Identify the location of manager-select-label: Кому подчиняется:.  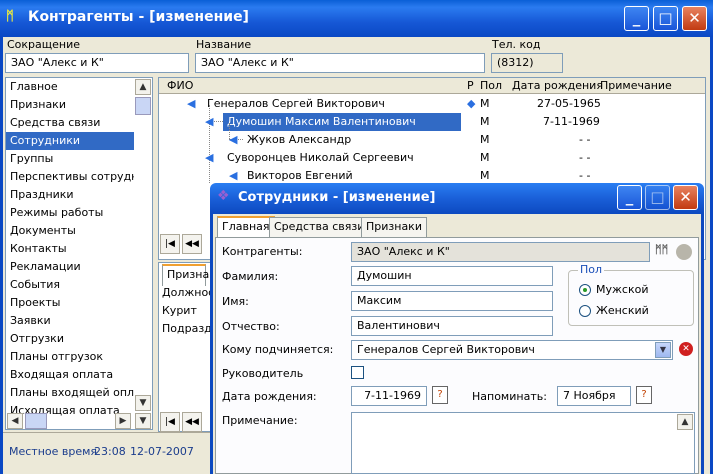
(278, 349).